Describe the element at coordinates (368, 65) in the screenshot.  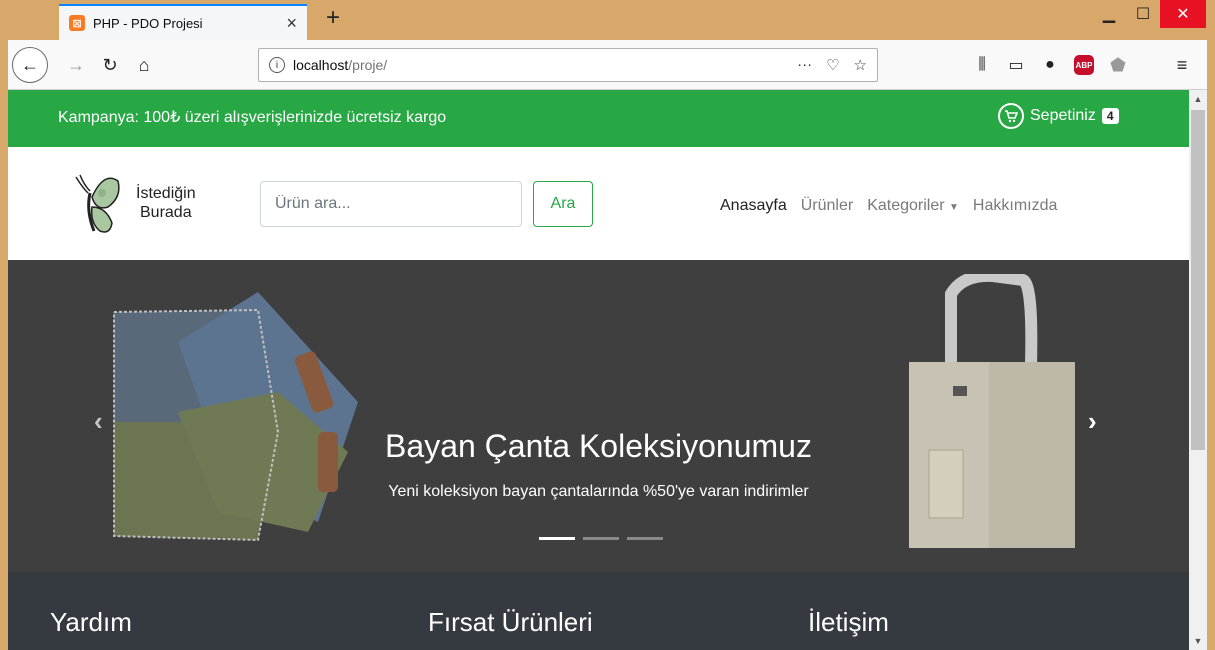
I see `url-path: /proje/` at that location.